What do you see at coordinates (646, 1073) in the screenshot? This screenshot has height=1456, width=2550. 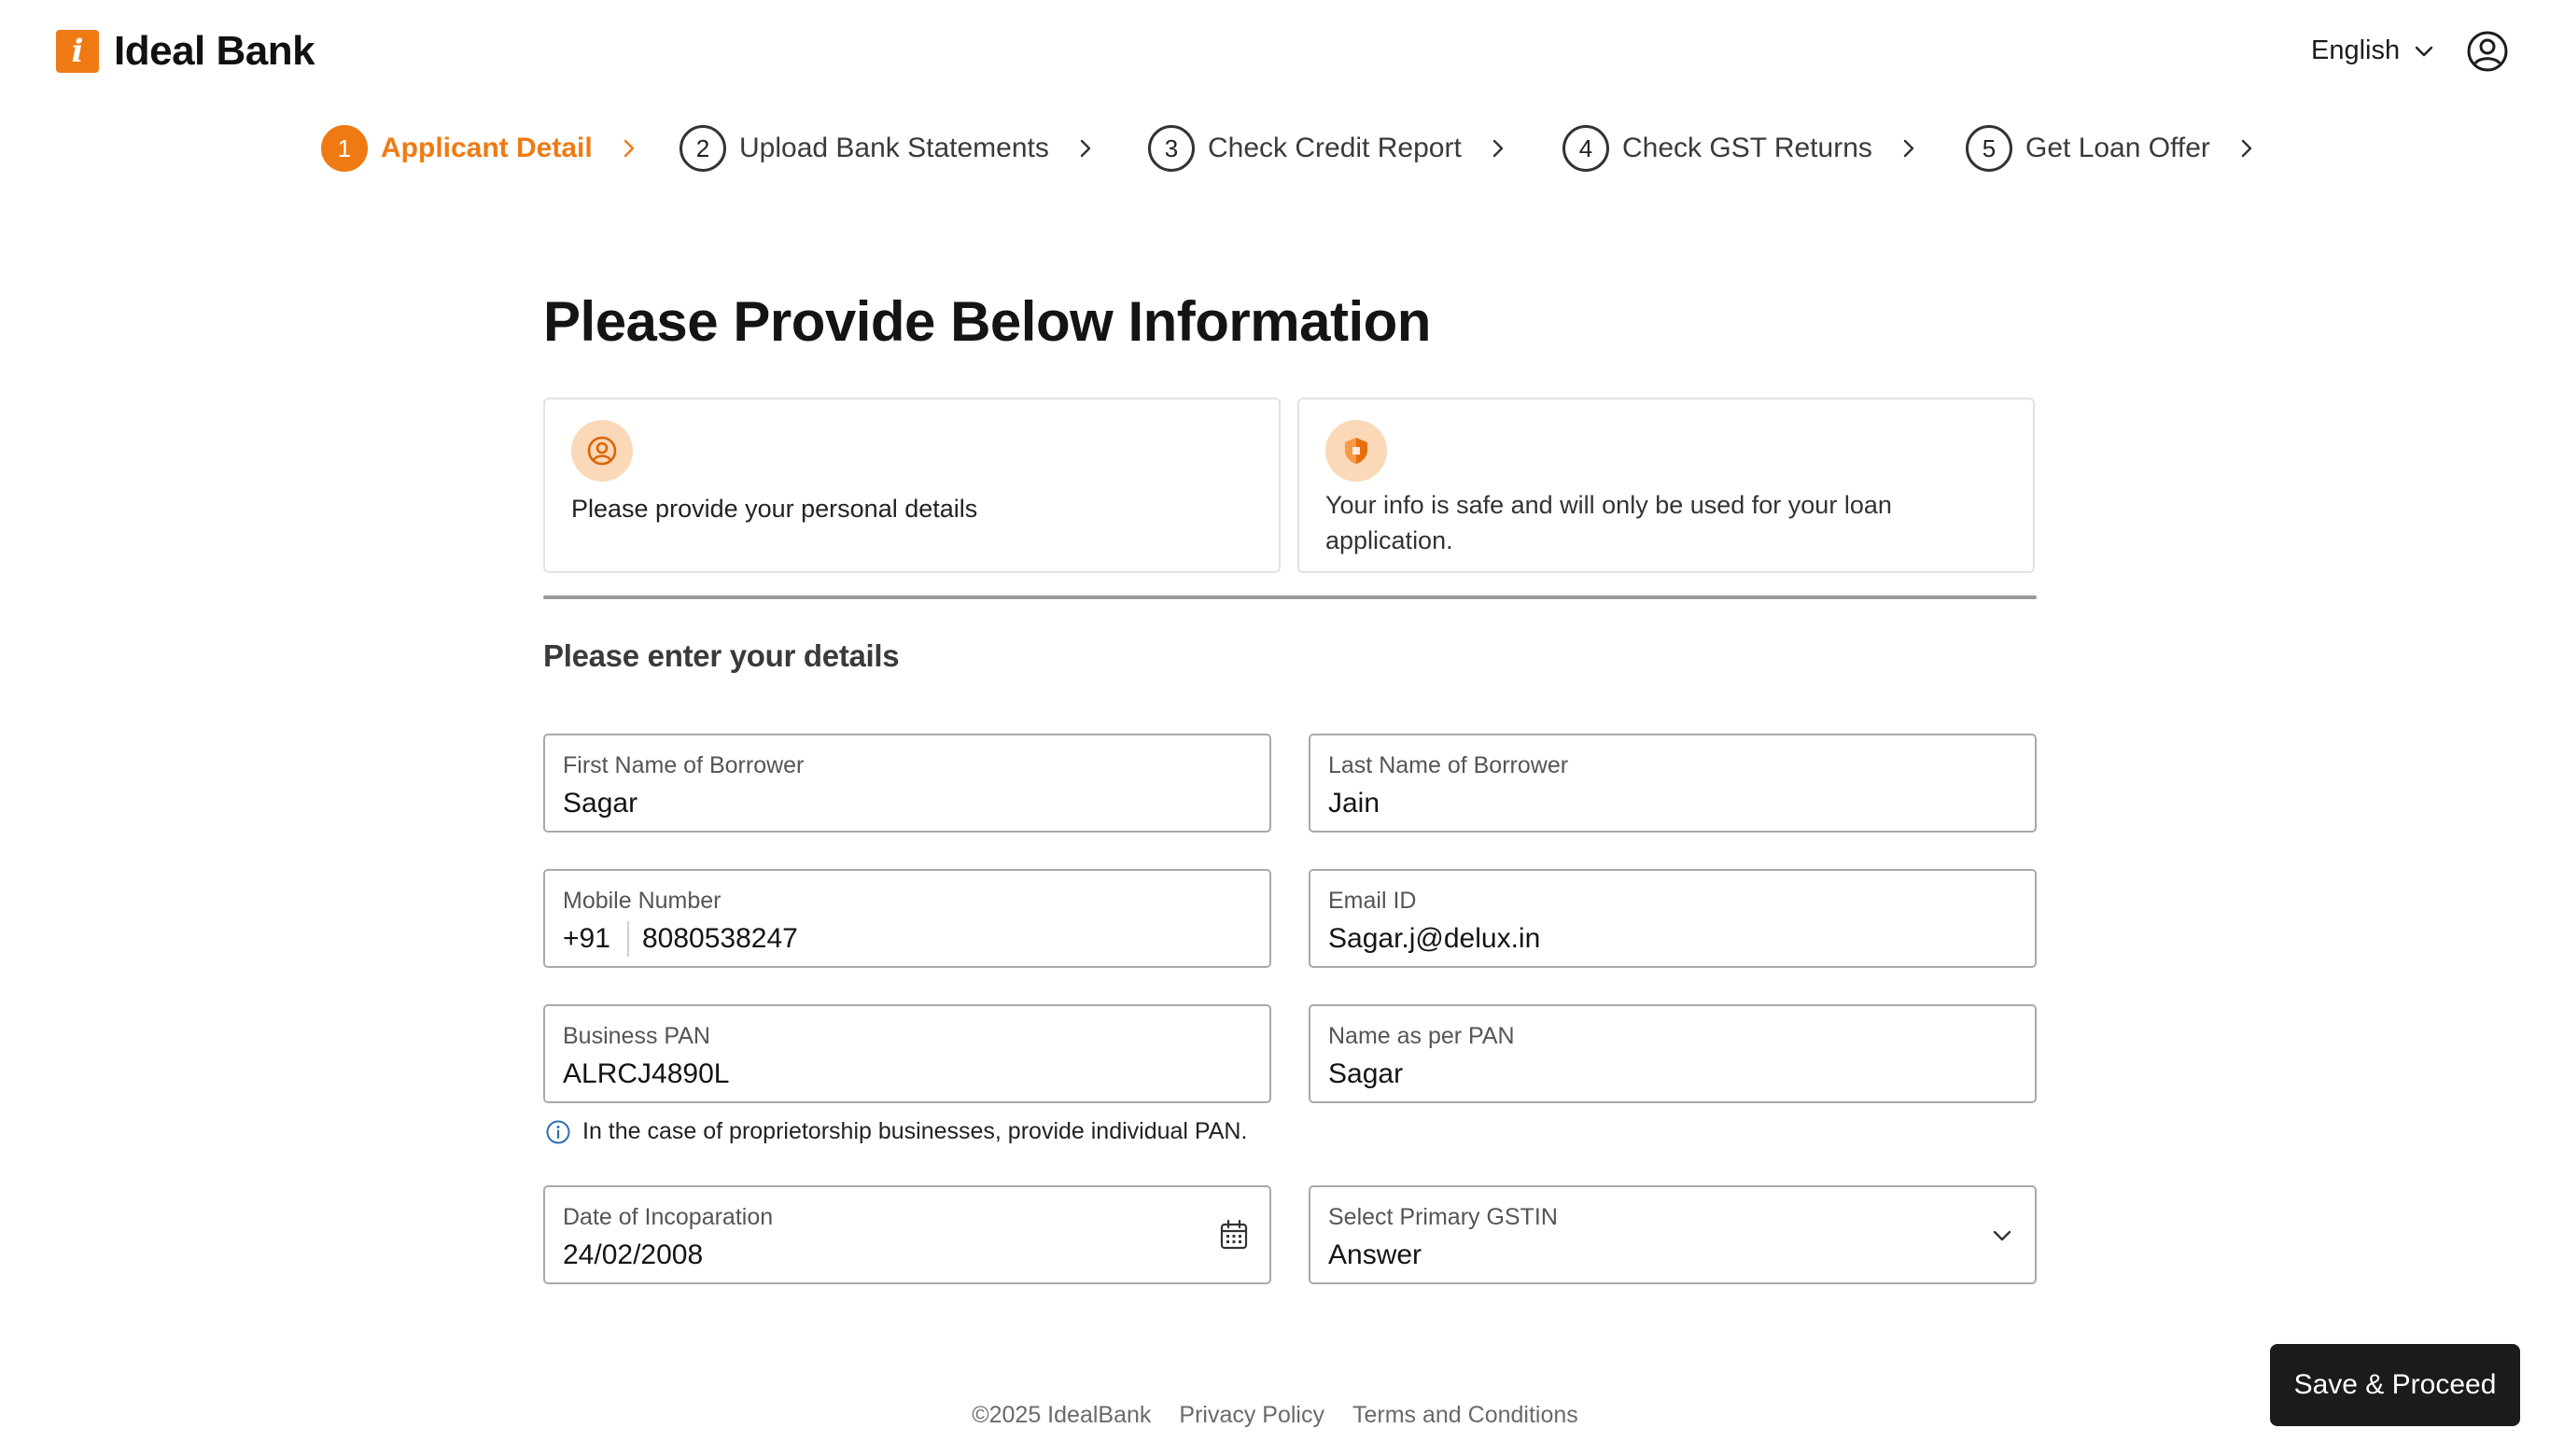 I see `field-value: ALRCJ4890L` at bounding box center [646, 1073].